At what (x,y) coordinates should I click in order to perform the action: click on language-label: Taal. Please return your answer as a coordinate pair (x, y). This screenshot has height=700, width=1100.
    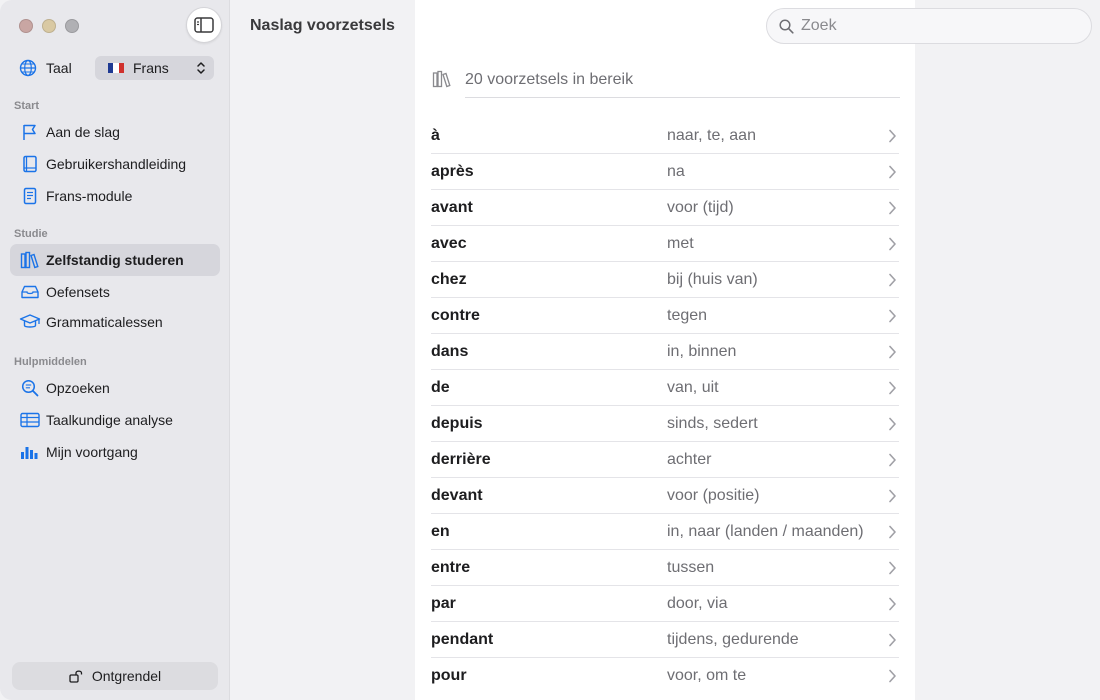
    Looking at the image, I should click on (59, 68).